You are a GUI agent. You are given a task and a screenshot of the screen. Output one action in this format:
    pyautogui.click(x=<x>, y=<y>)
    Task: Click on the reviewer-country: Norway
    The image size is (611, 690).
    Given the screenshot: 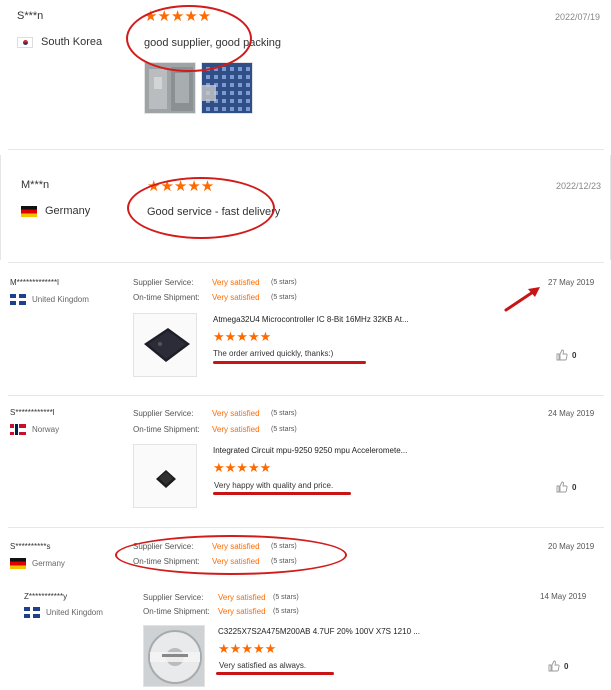 What is the action you would take?
    pyautogui.click(x=34, y=429)
    